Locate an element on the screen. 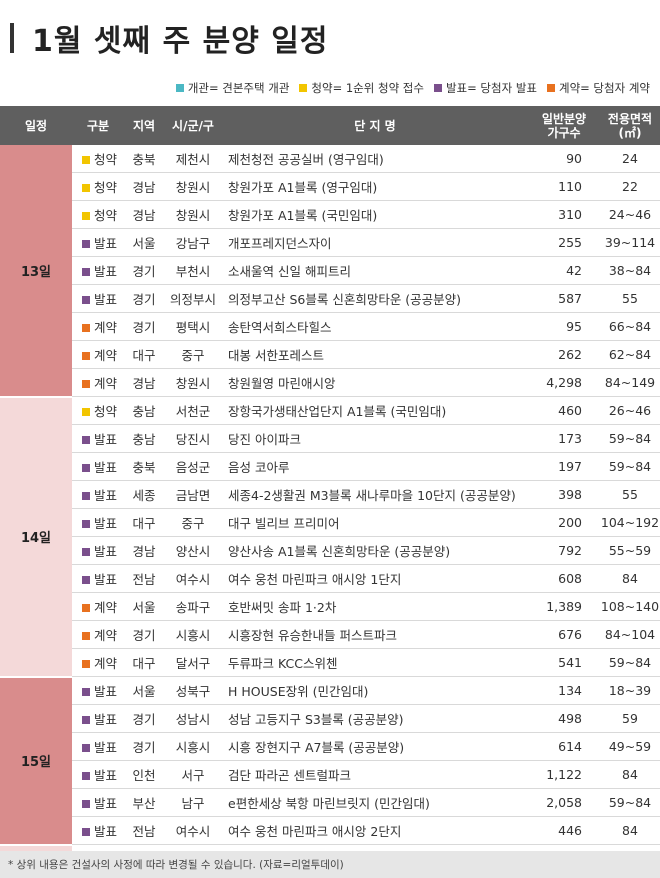 The width and height of the screenshot is (660, 878). table-row: 발표 서울 강남구 개포프레지던스자이 255 39~114 is located at coordinates (330, 242).